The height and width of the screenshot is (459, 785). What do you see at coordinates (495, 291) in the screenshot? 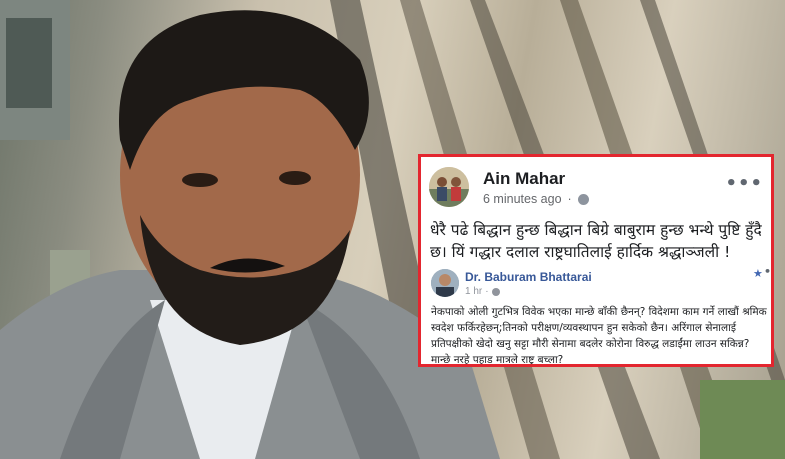
I see `shared-globe-icon` at bounding box center [495, 291].